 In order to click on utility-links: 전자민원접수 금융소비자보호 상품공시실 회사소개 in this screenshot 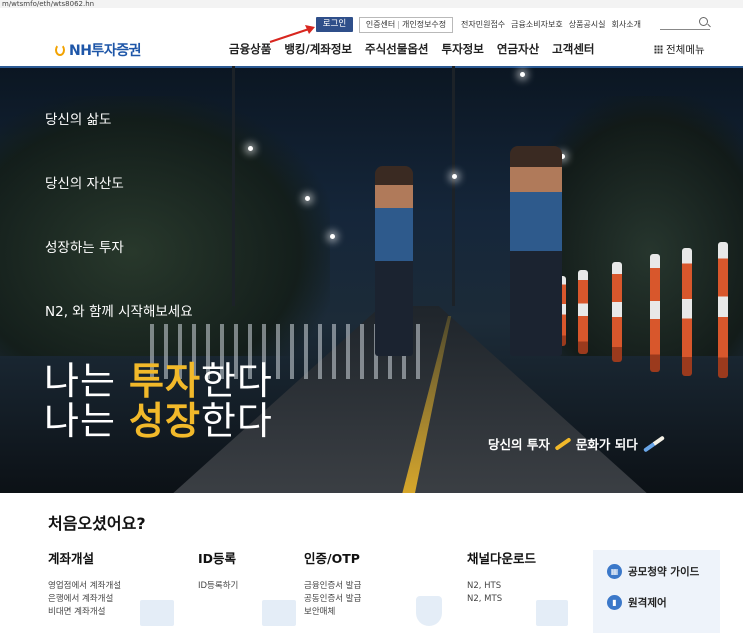, I will do `click(554, 24)`.